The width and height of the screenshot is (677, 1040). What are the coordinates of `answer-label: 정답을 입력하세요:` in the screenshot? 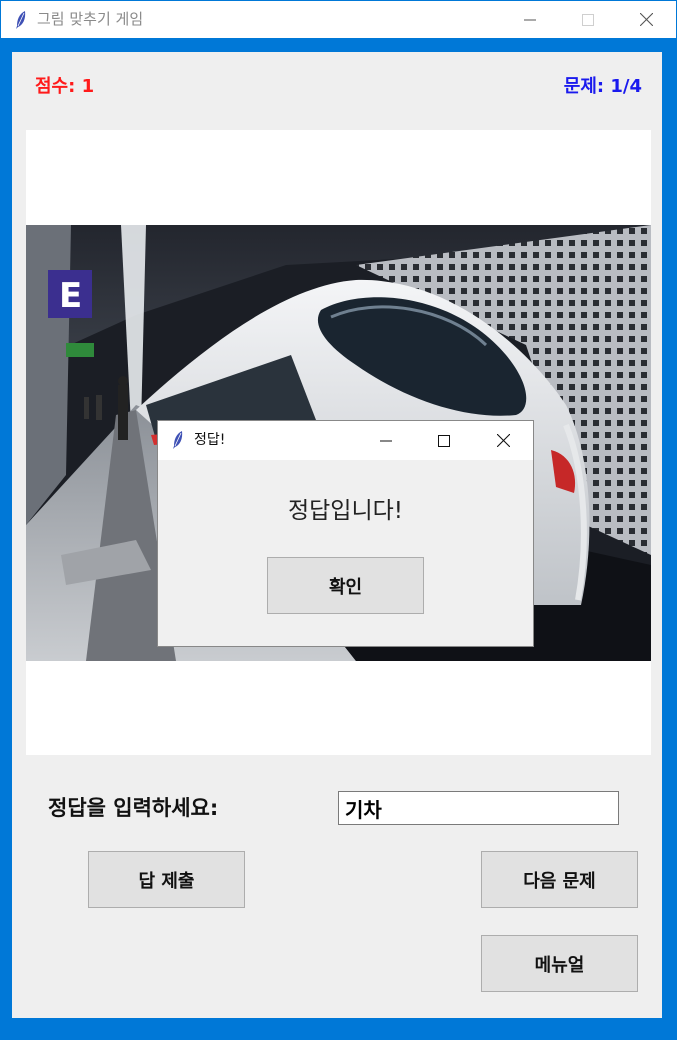 It's located at (133, 808).